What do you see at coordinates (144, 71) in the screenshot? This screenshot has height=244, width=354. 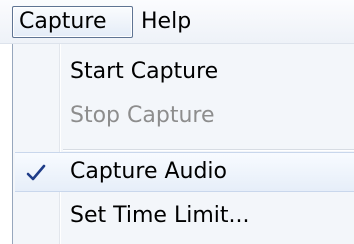 I see `menu-item-label: Start Capture` at bounding box center [144, 71].